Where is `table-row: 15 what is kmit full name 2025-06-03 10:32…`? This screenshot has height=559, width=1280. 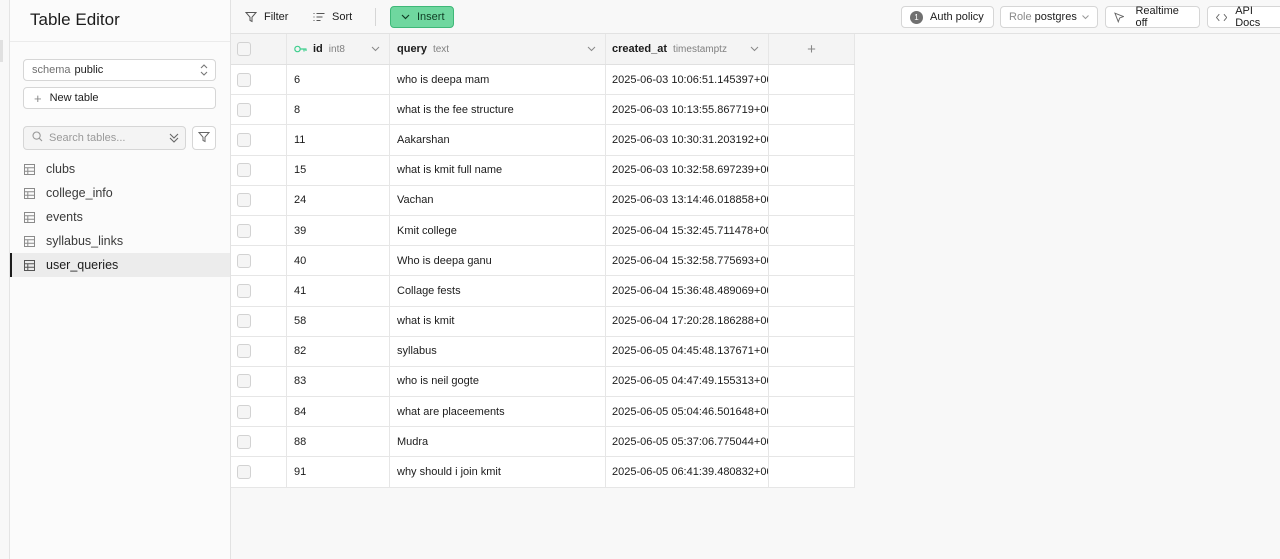 table-row: 15 what is kmit full name 2025-06-03 10:32… is located at coordinates (543, 170).